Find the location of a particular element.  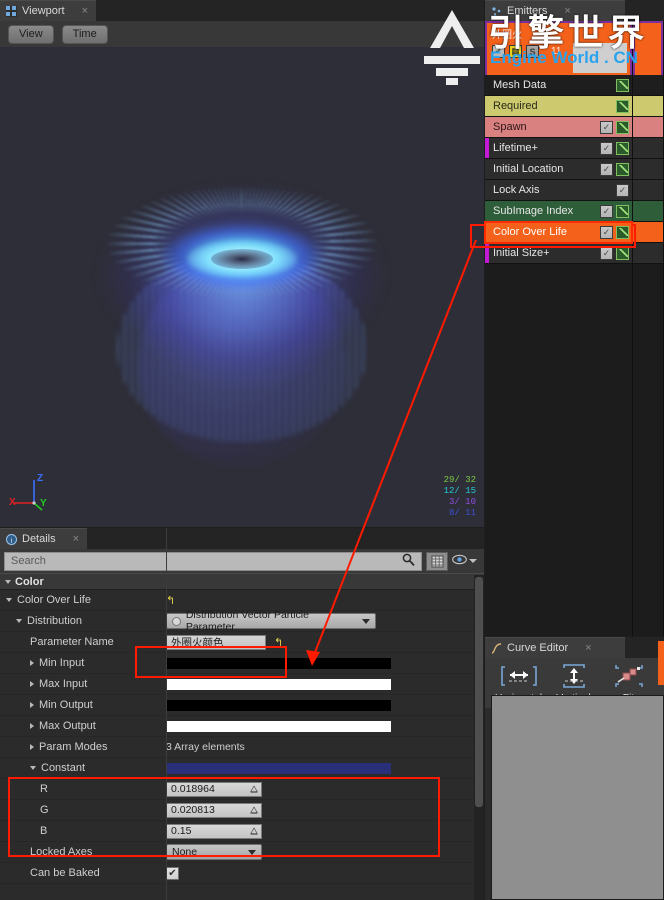

tab-emitters: Emitters × is located at coordinates (555, 10).